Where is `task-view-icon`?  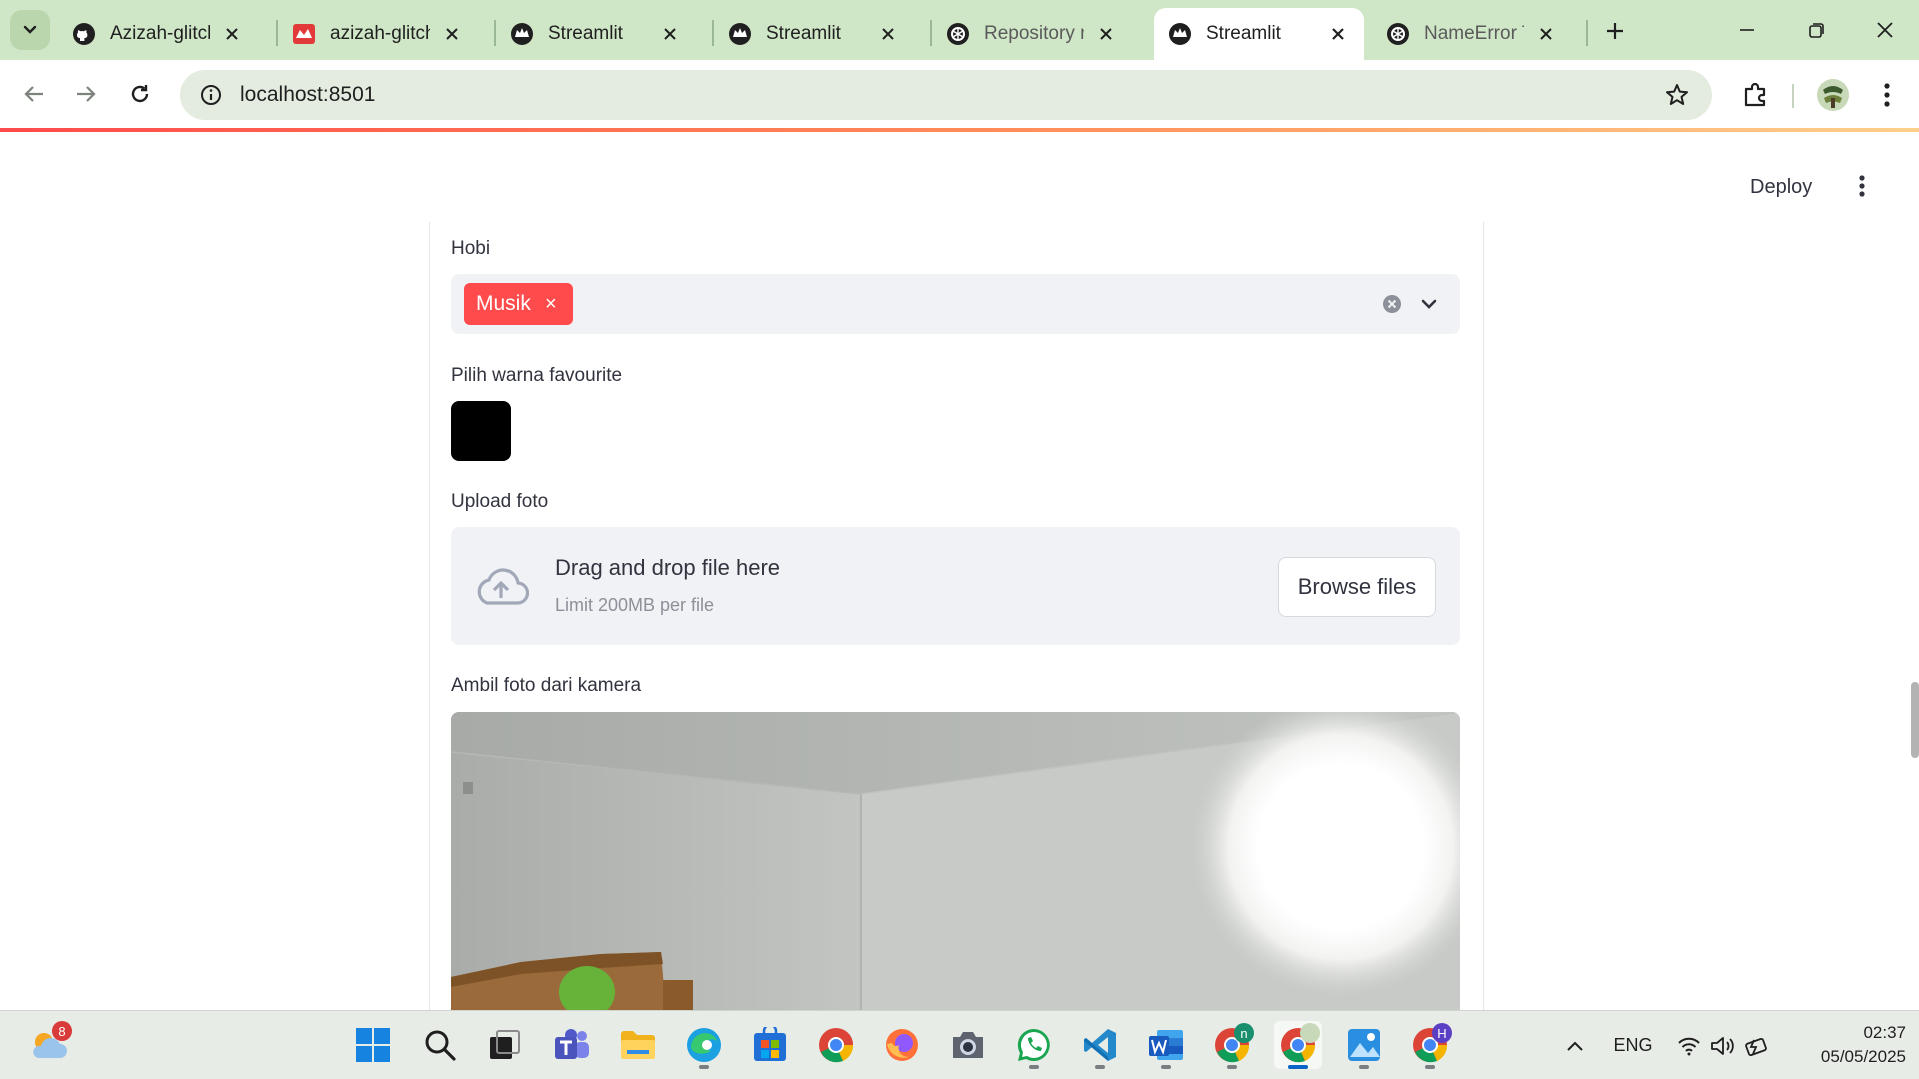 task-view-icon is located at coordinates (505, 1044).